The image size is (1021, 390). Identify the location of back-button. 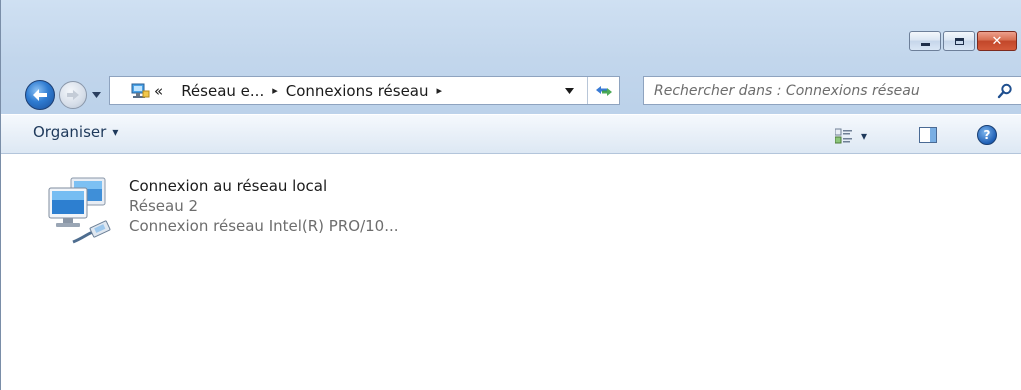
(40, 95).